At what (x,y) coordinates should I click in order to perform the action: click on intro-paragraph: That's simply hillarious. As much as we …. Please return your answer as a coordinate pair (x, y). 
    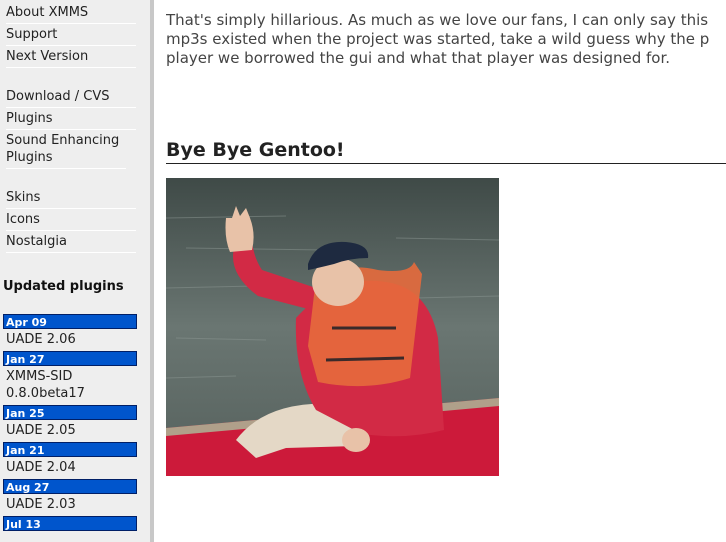
    Looking at the image, I should click on (446, 39).